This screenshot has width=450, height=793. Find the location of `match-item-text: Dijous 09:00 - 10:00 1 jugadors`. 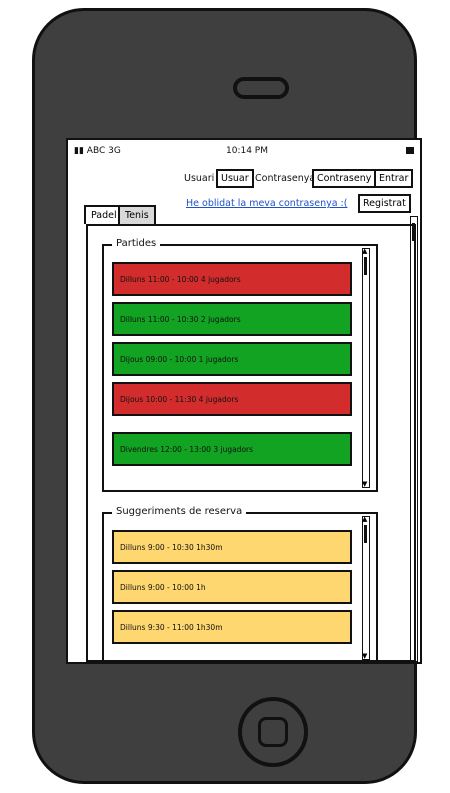

match-item-text: Dijous 09:00 - 10:00 1 jugadors is located at coordinates (179, 359).